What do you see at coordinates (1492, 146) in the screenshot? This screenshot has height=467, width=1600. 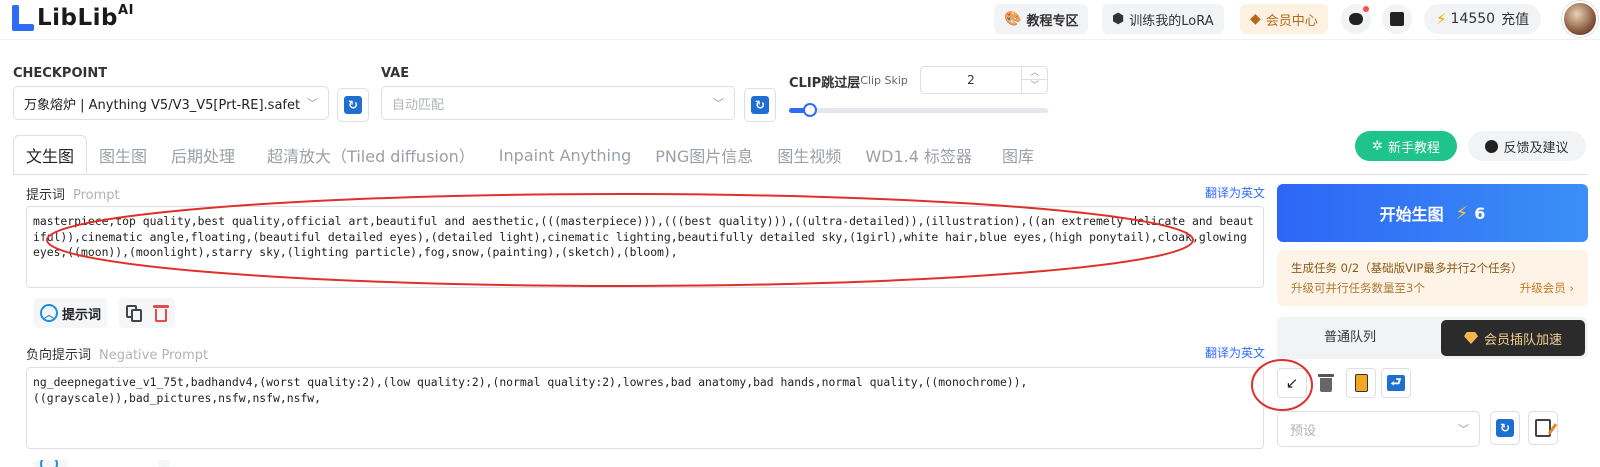 I see `chat-icon` at bounding box center [1492, 146].